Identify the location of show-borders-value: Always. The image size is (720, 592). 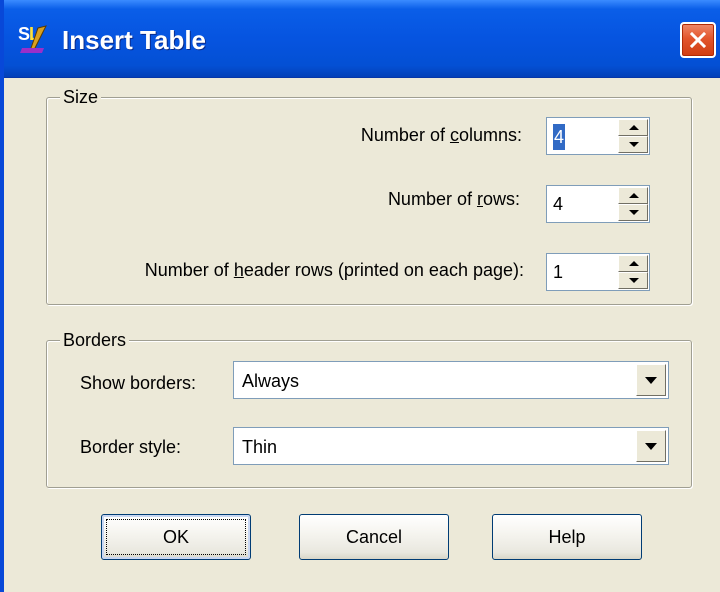
(271, 381).